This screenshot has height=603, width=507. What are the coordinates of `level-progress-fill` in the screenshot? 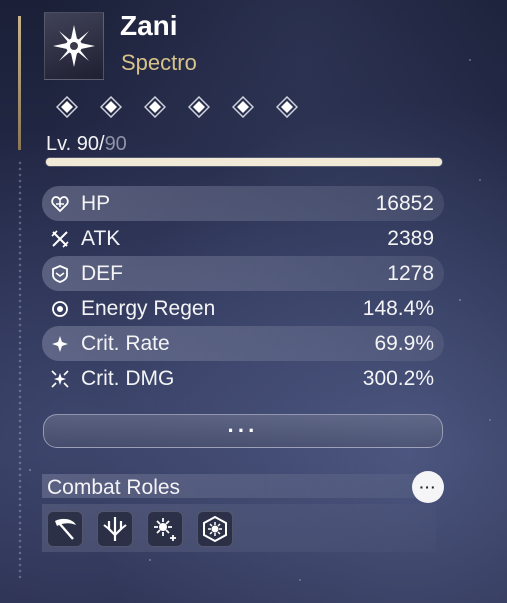 It's located at (244, 162).